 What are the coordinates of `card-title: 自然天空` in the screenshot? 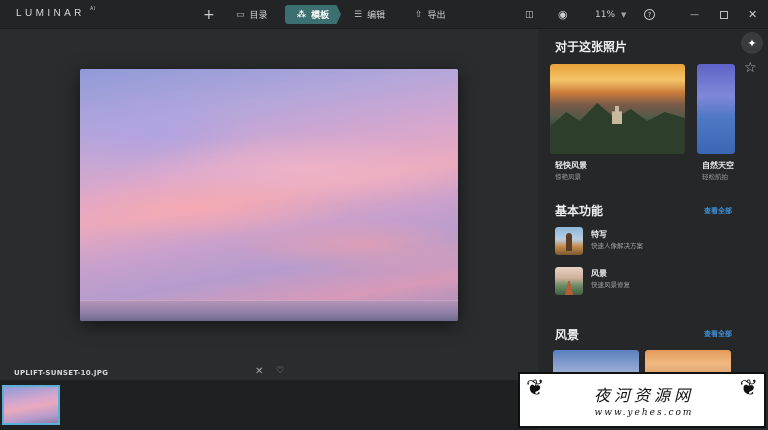 It's located at (718, 165).